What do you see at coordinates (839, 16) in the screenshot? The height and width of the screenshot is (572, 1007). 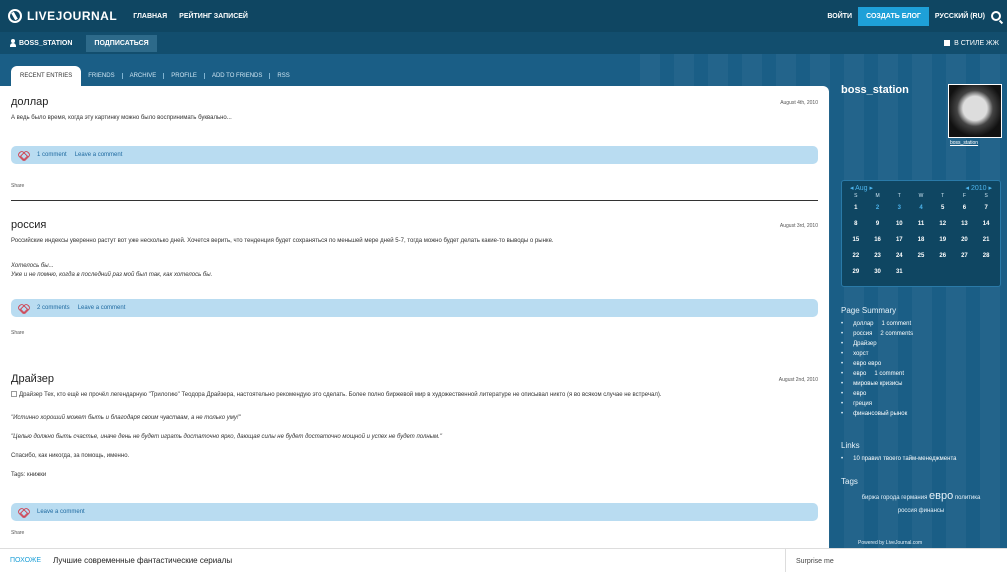 I see `login-link: ВОЙТИ` at bounding box center [839, 16].